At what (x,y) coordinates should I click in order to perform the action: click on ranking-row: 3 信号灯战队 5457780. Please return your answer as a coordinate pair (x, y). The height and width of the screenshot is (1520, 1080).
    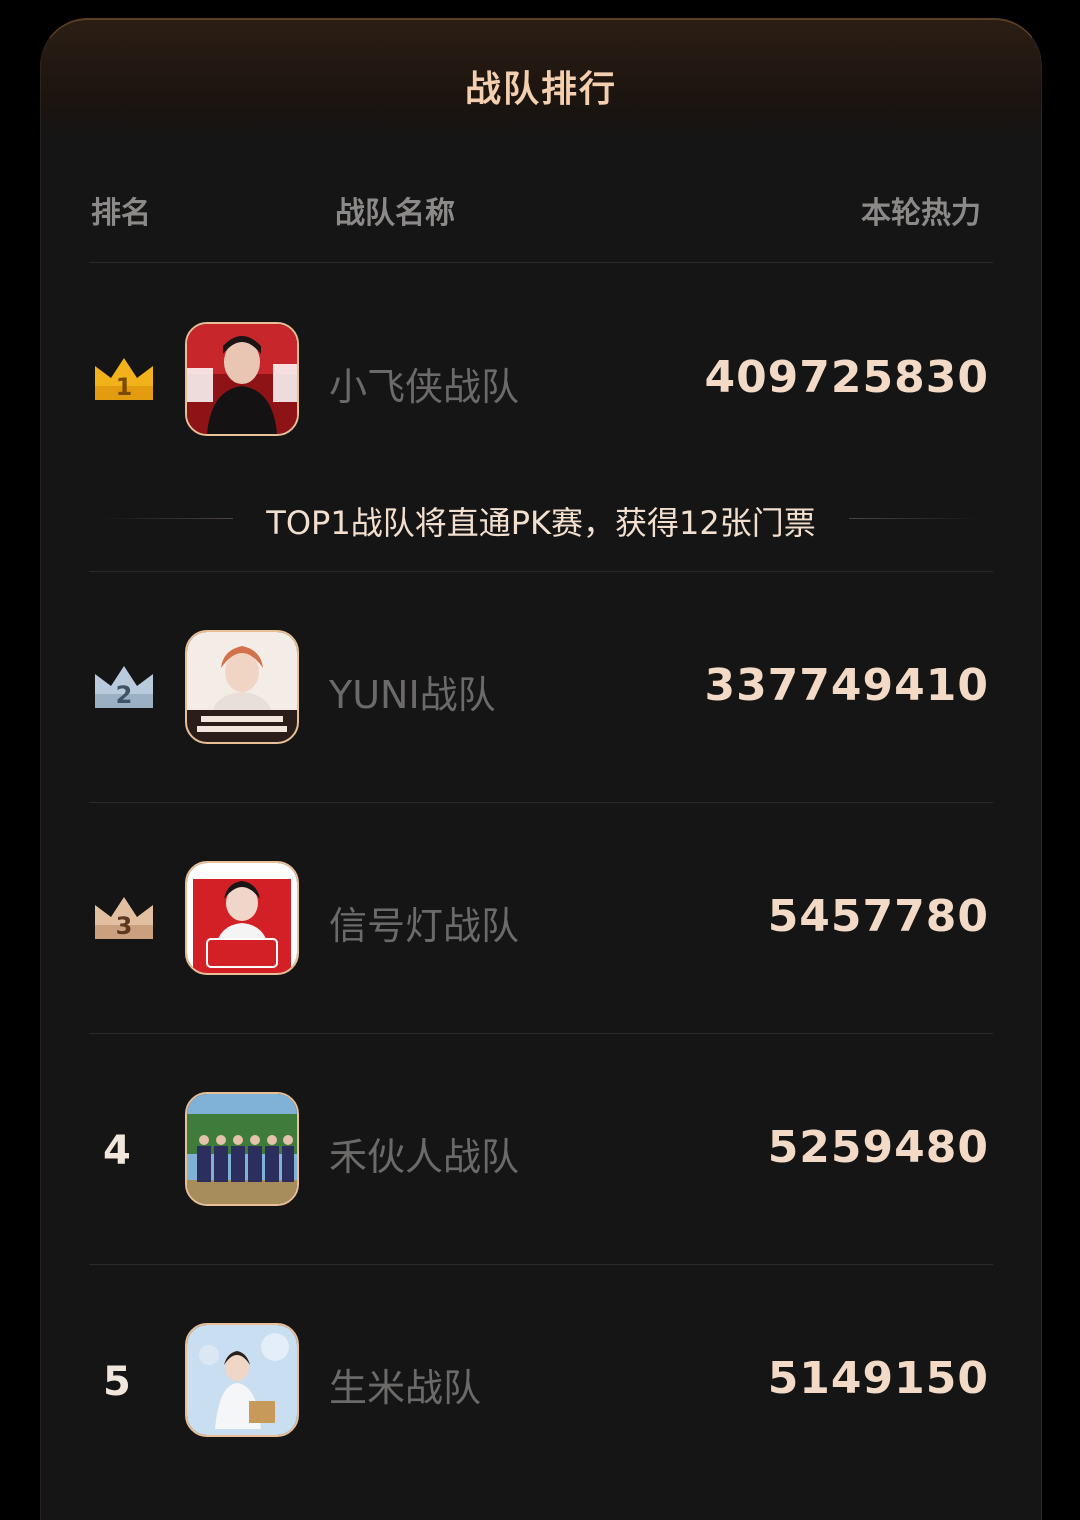
    Looking at the image, I should click on (541, 921).